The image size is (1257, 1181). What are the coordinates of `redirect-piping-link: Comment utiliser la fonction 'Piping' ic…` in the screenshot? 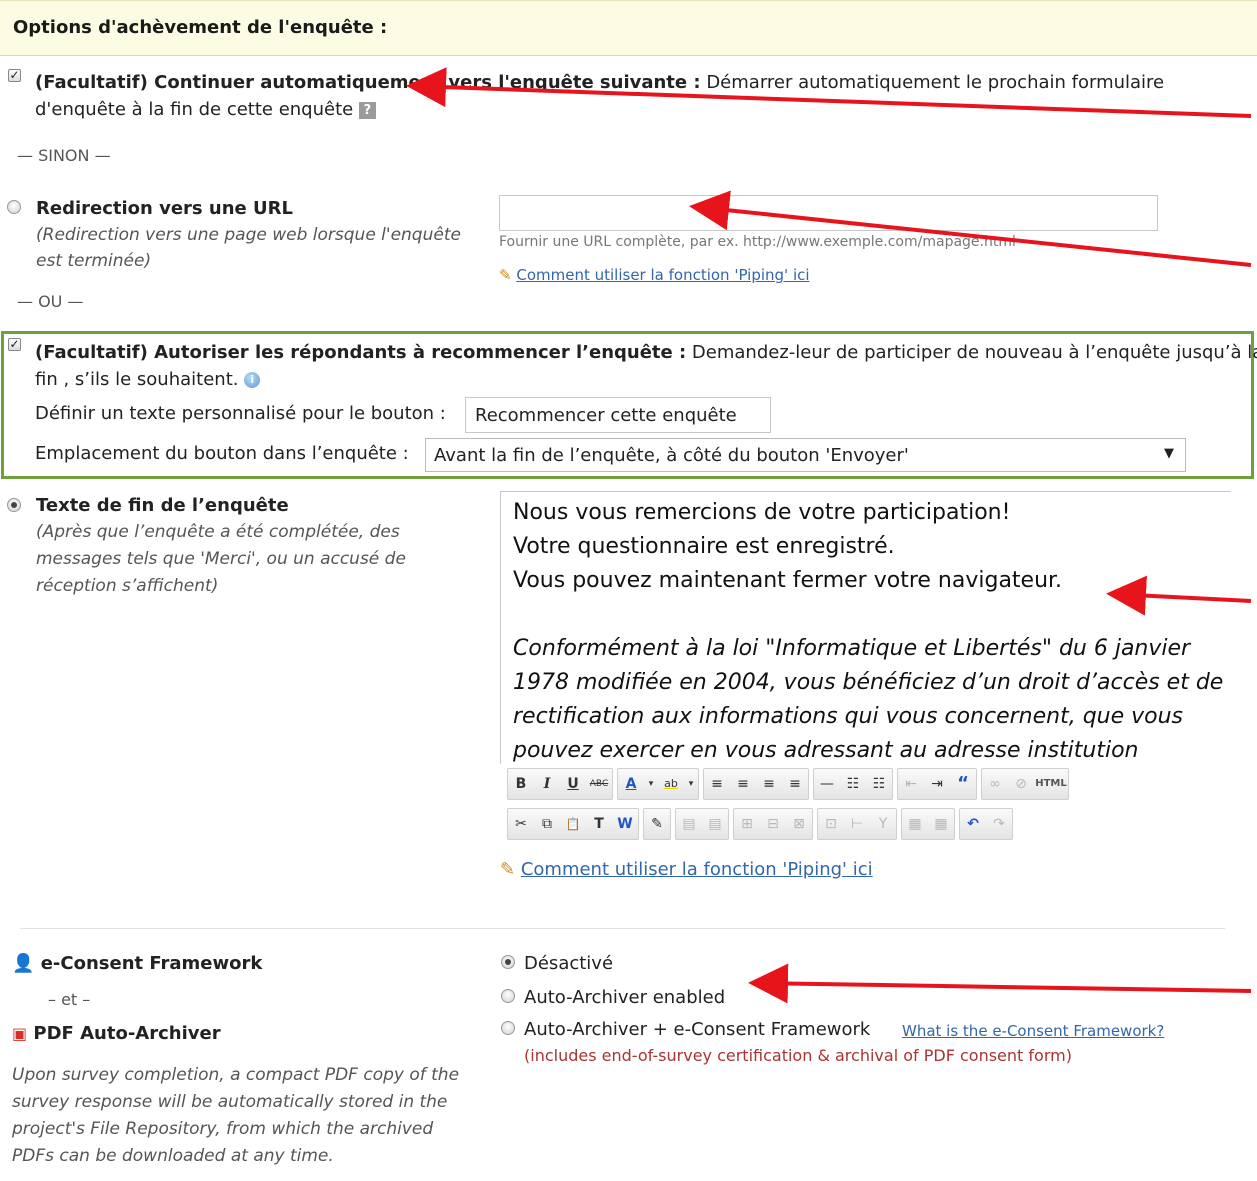 It's located at (662, 275).